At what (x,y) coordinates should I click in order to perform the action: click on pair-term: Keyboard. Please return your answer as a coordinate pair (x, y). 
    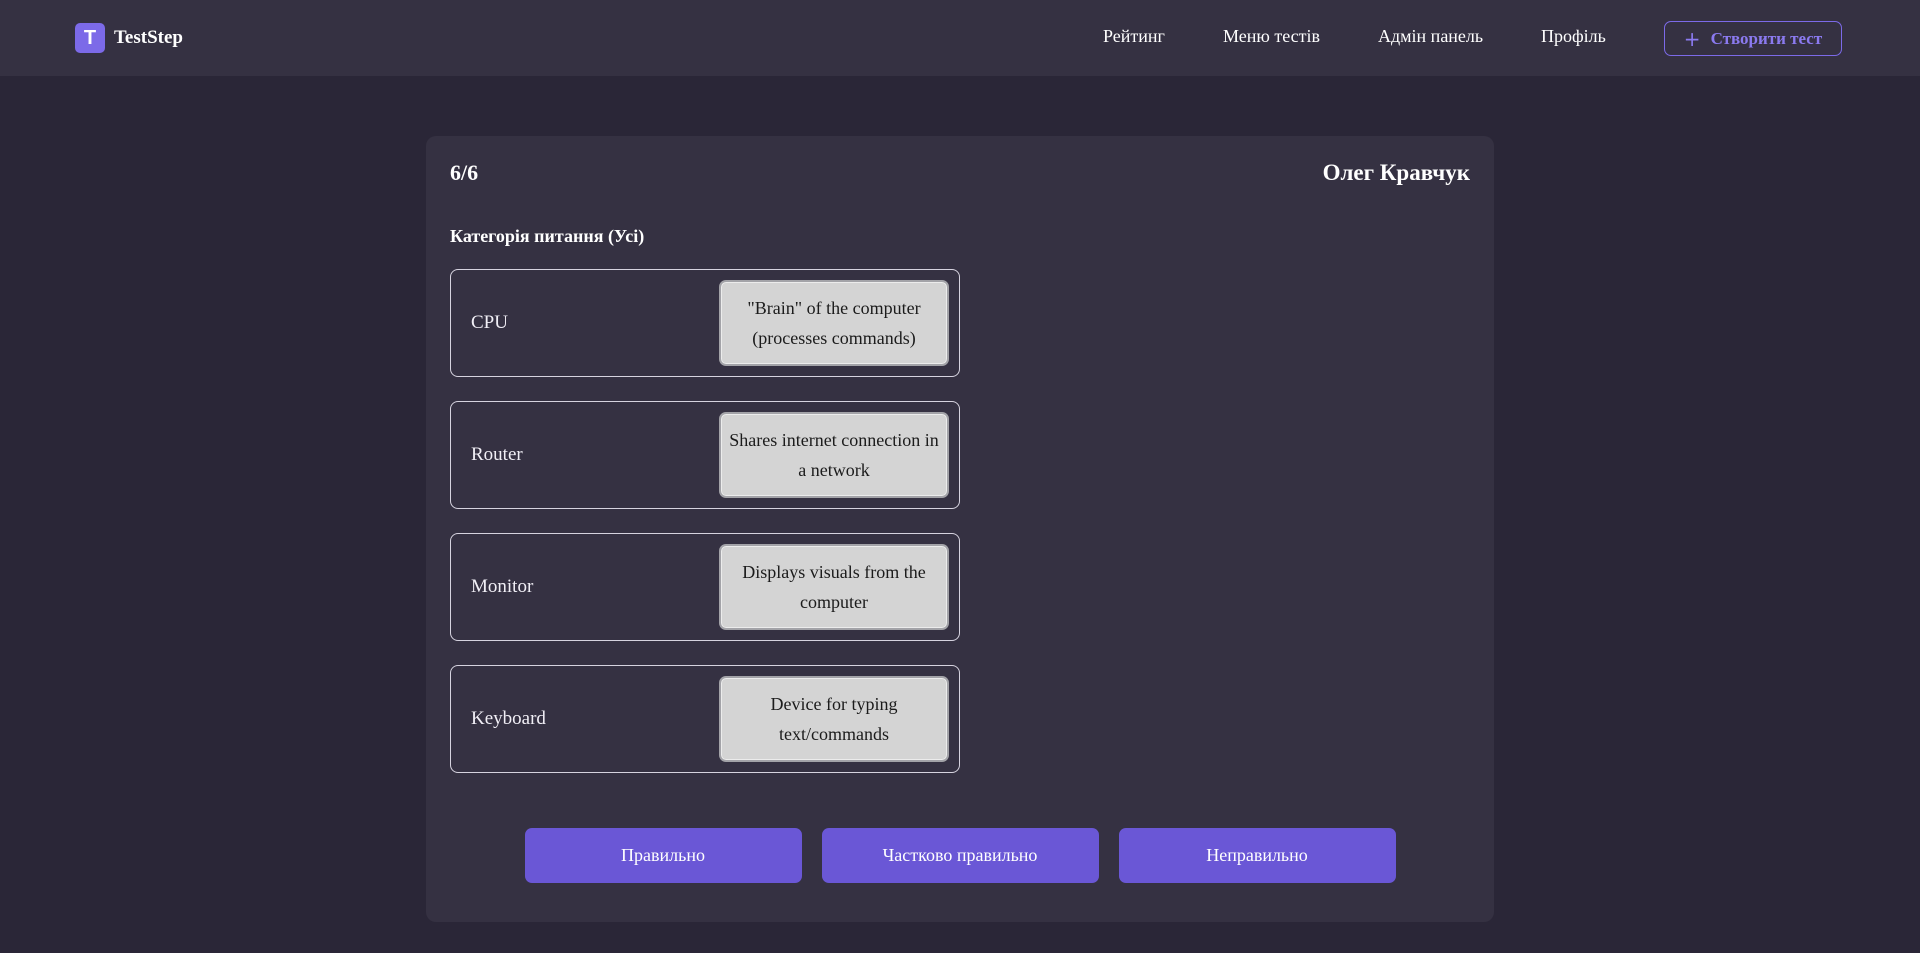
    Looking at the image, I should click on (508, 718).